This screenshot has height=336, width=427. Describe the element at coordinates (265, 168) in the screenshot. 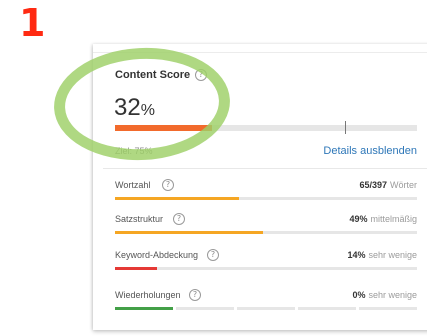

I see `section-divider` at that location.